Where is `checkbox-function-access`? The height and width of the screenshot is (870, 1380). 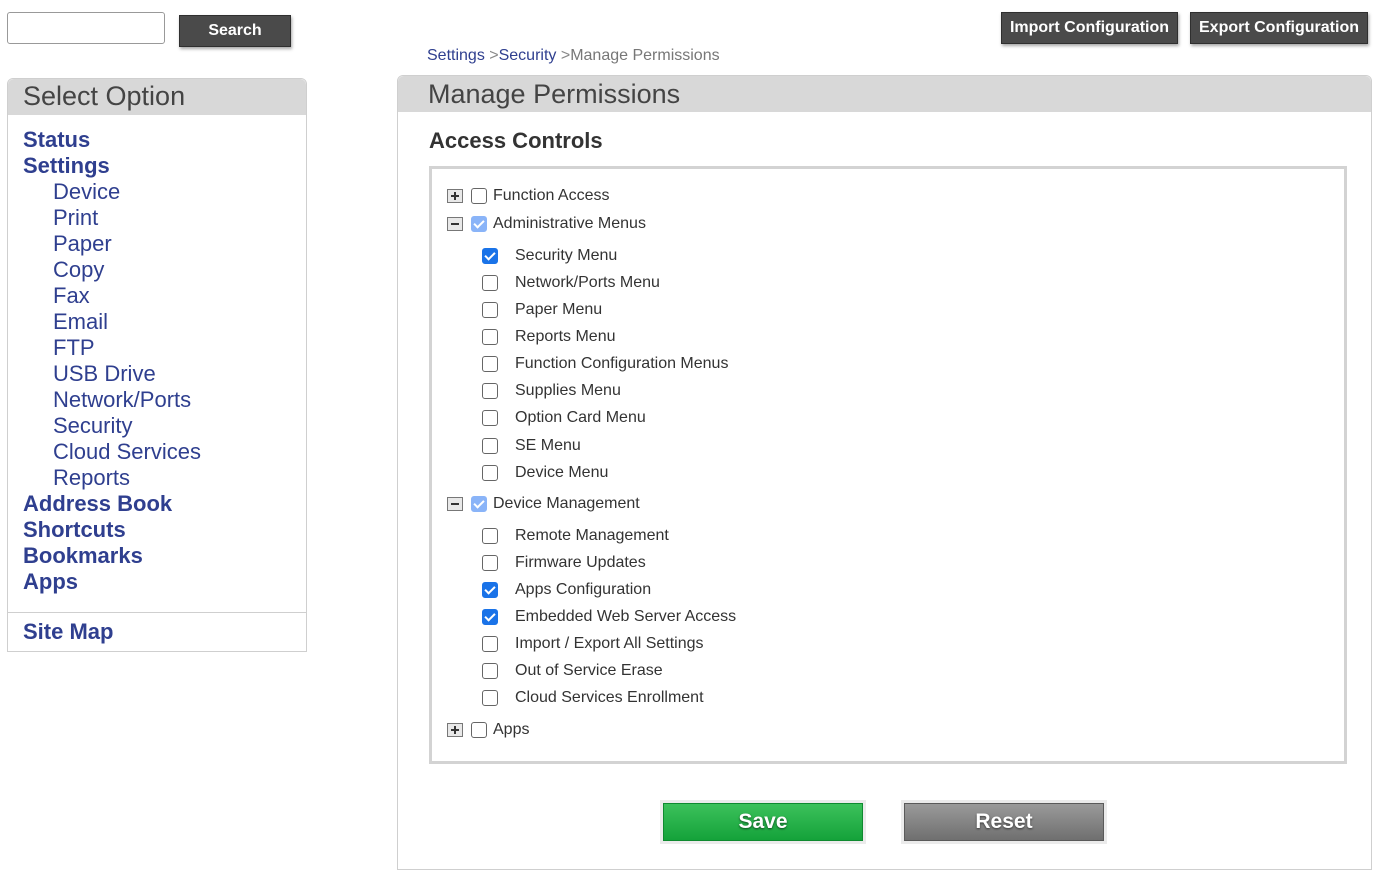 checkbox-function-access is located at coordinates (479, 196).